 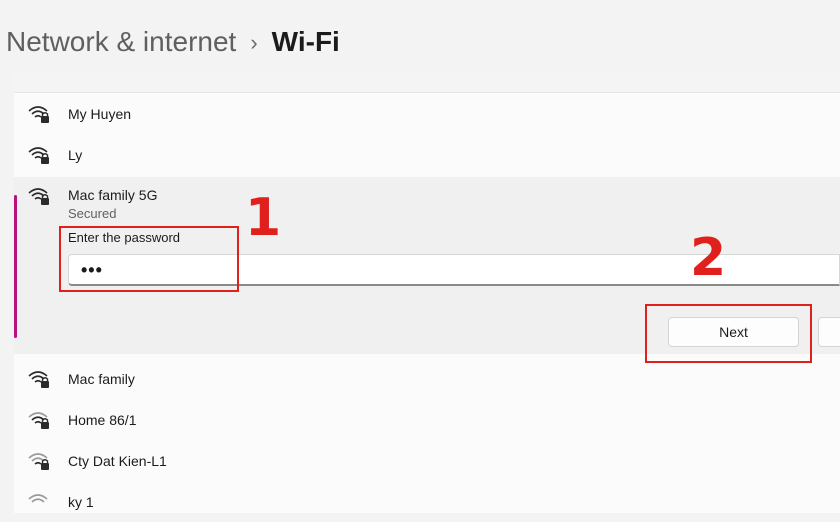 What do you see at coordinates (92, 213) in the screenshot?
I see `selected-network-status: Secured` at bounding box center [92, 213].